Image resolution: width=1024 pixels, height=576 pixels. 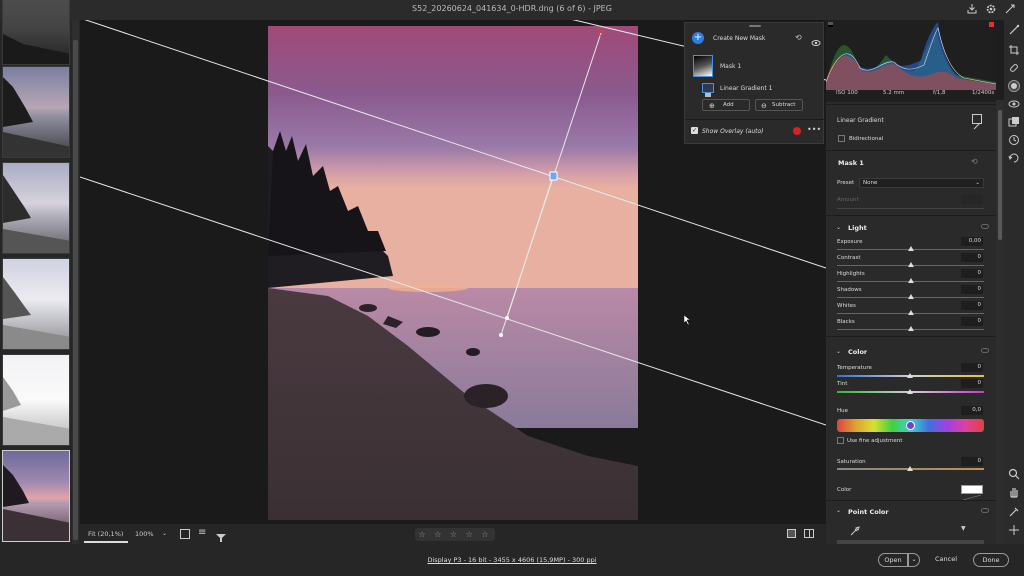 I want to click on star-rating: ☆ ☆ ☆ ☆ ☆, so click(x=455, y=534).